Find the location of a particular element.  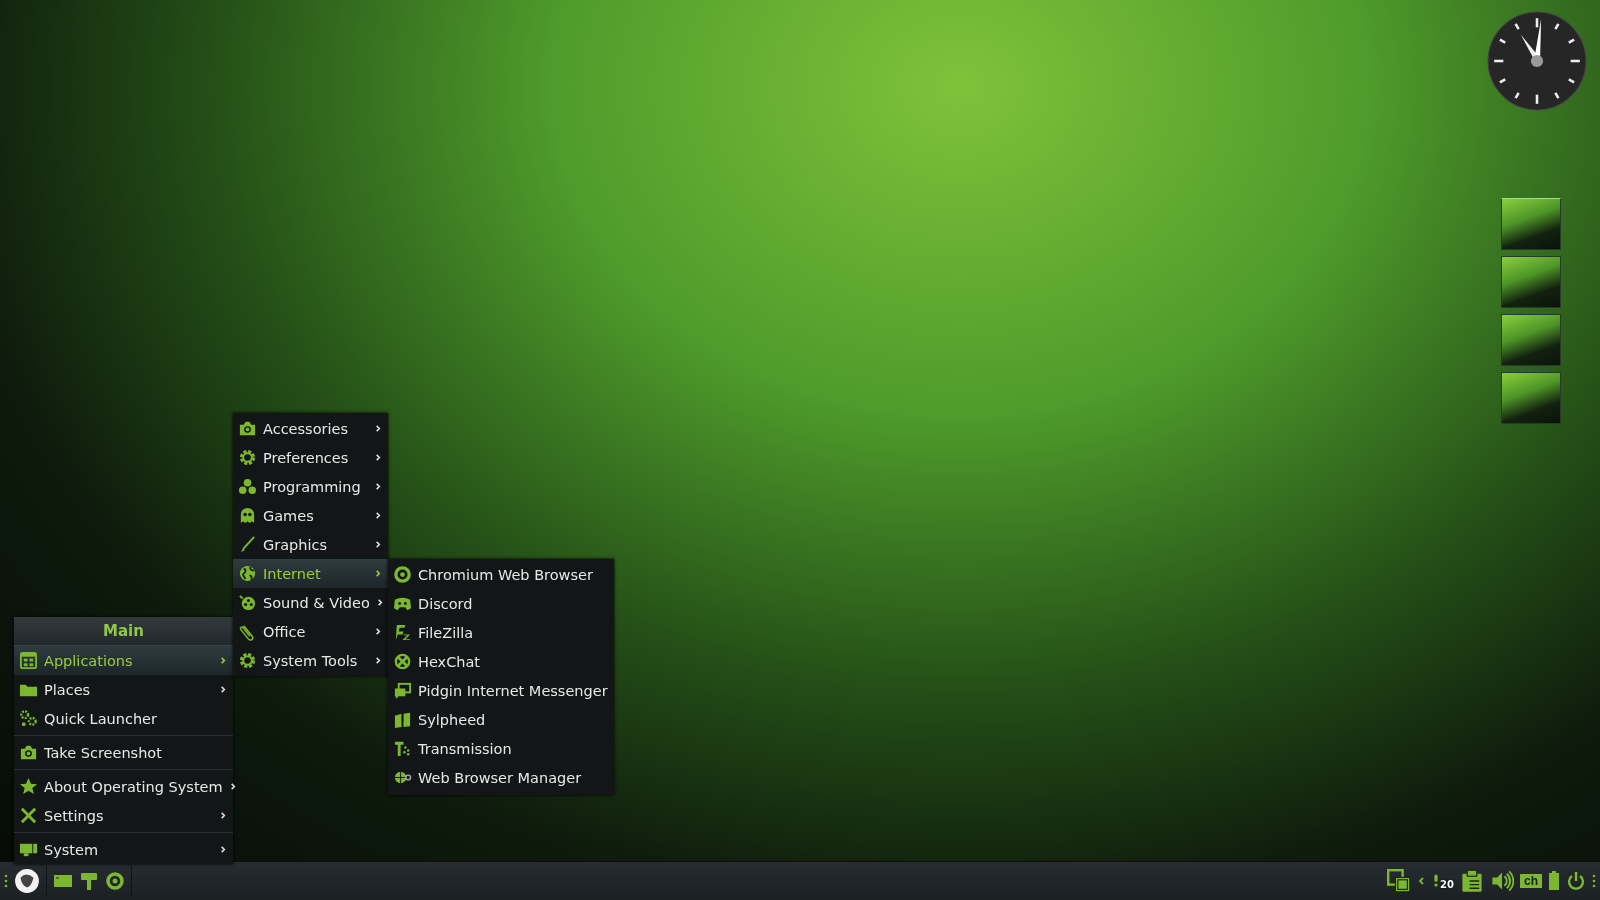

grid-icon is located at coordinates (28, 660).